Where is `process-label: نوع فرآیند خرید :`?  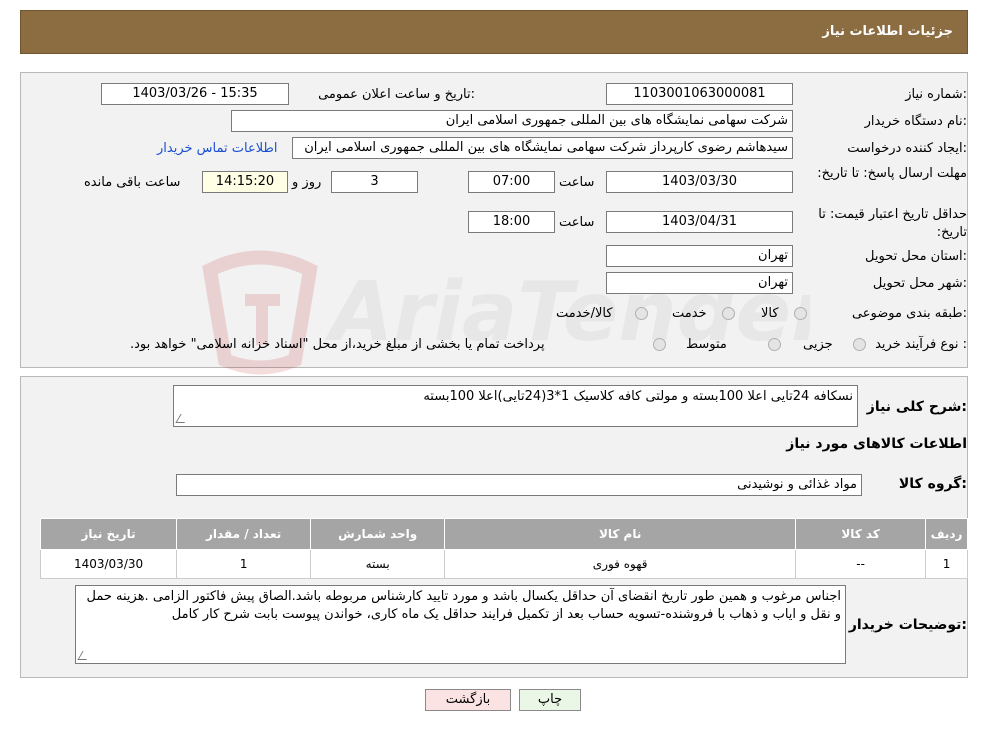 process-label: نوع فرآیند خرید : is located at coordinates (921, 344).